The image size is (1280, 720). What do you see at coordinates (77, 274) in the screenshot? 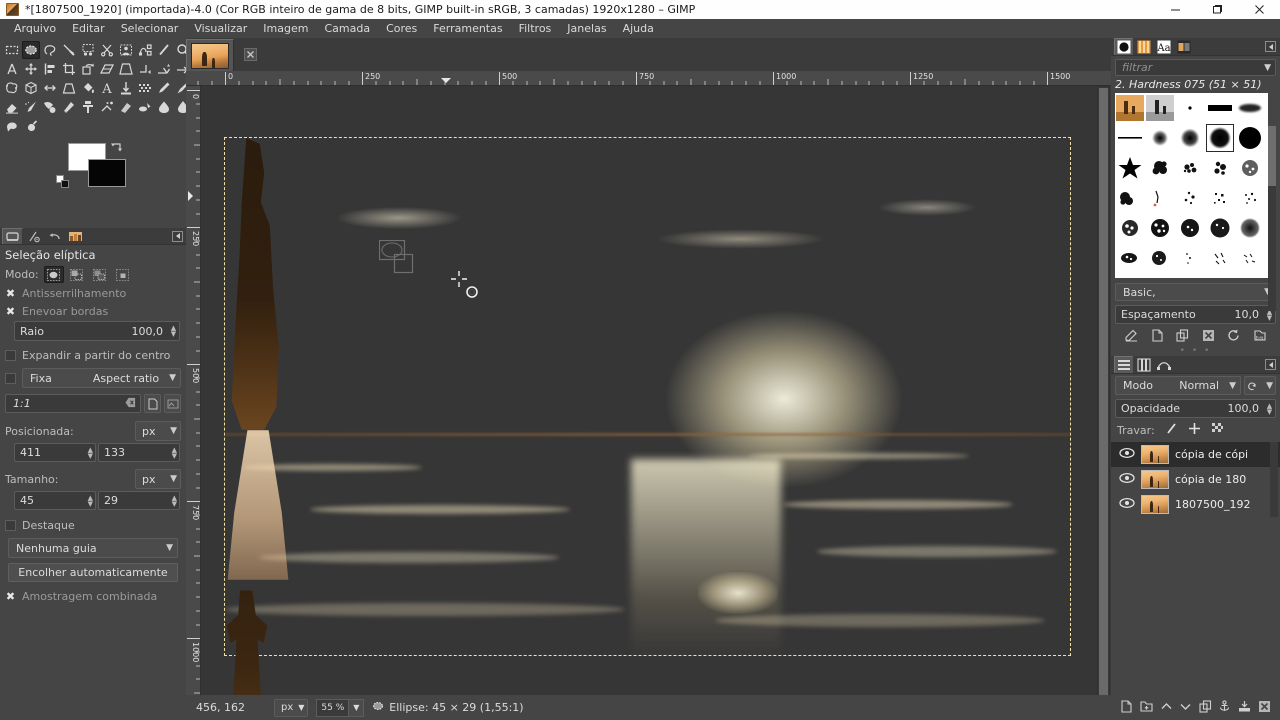
I see `mode-add-button` at bounding box center [77, 274].